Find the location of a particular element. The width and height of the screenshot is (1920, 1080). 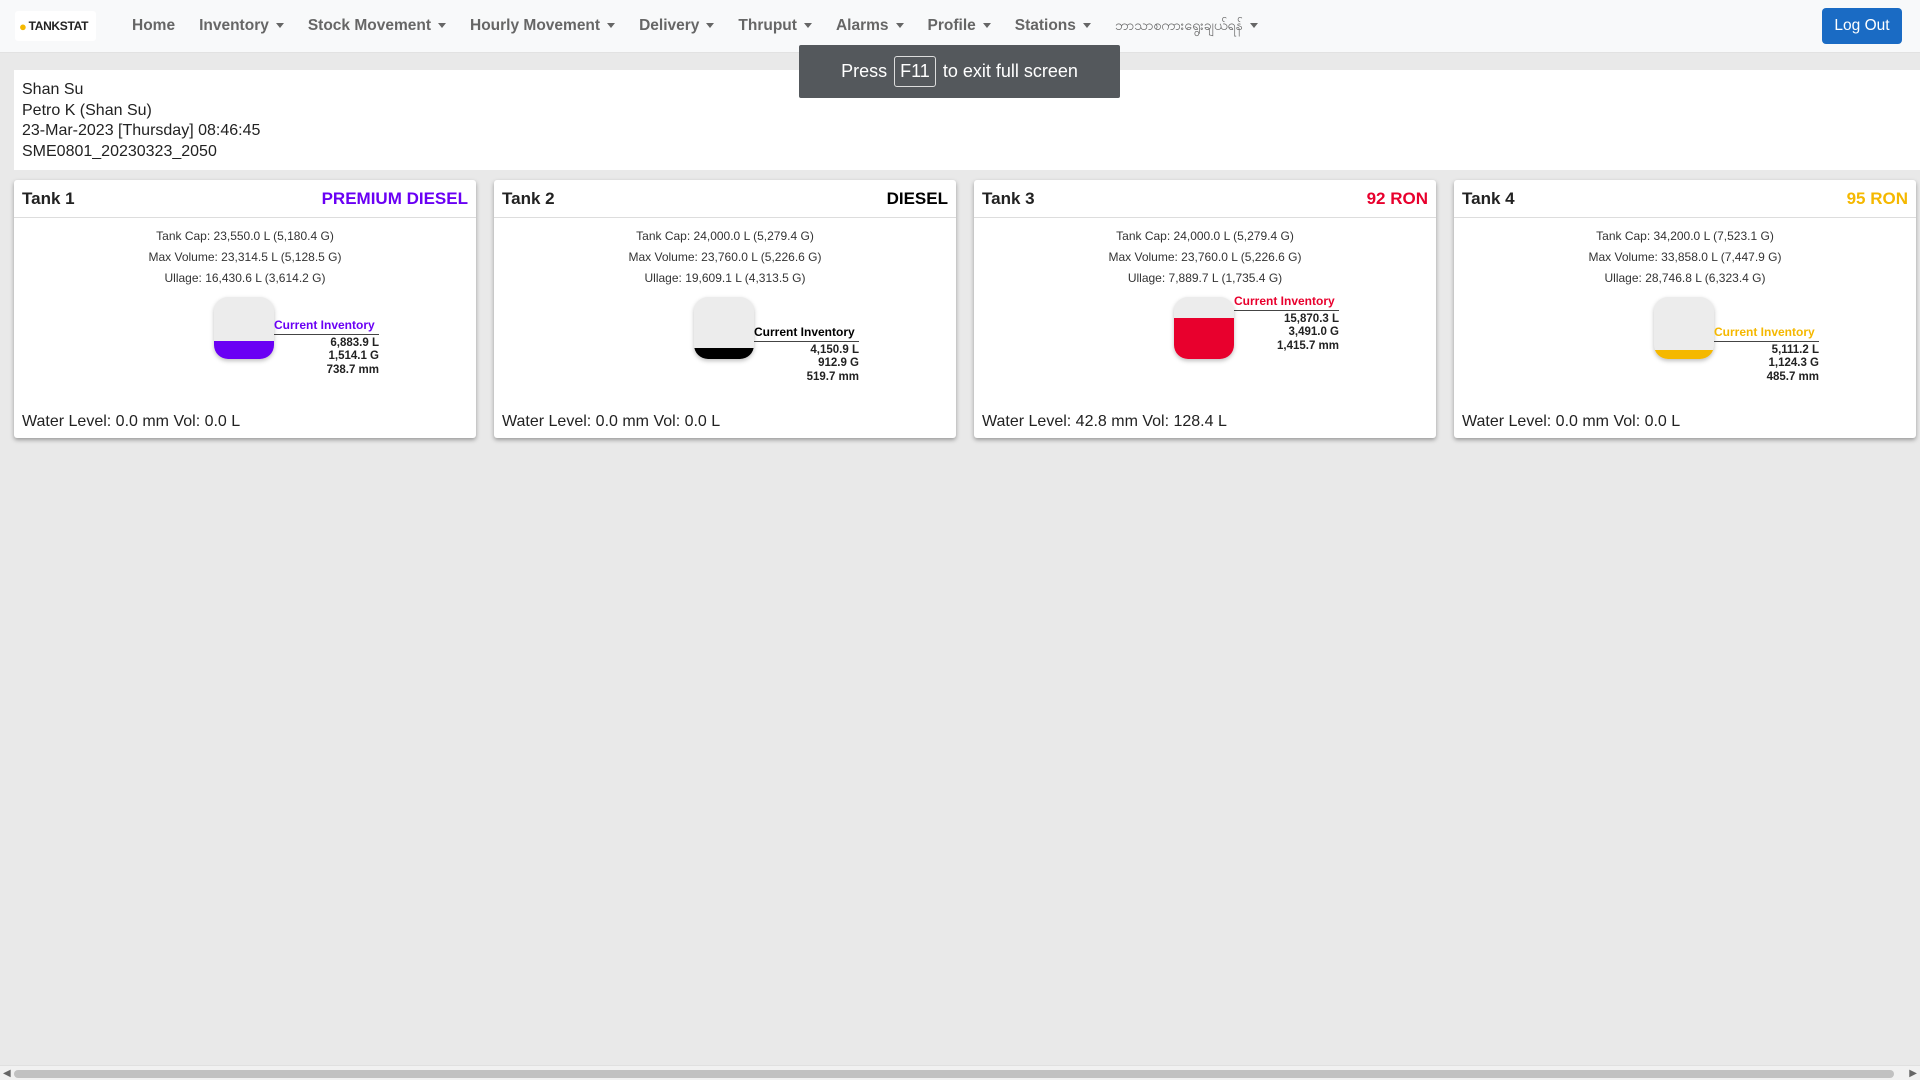

nav-inventory-label: Inventory is located at coordinates (234, 25).